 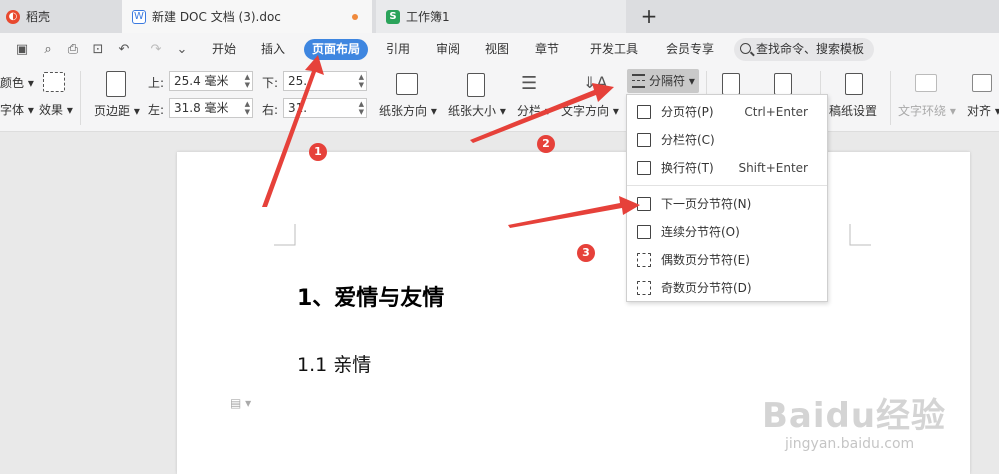 I want to click on margins-button: 页边距 ▾, so click(x=117, y=110).